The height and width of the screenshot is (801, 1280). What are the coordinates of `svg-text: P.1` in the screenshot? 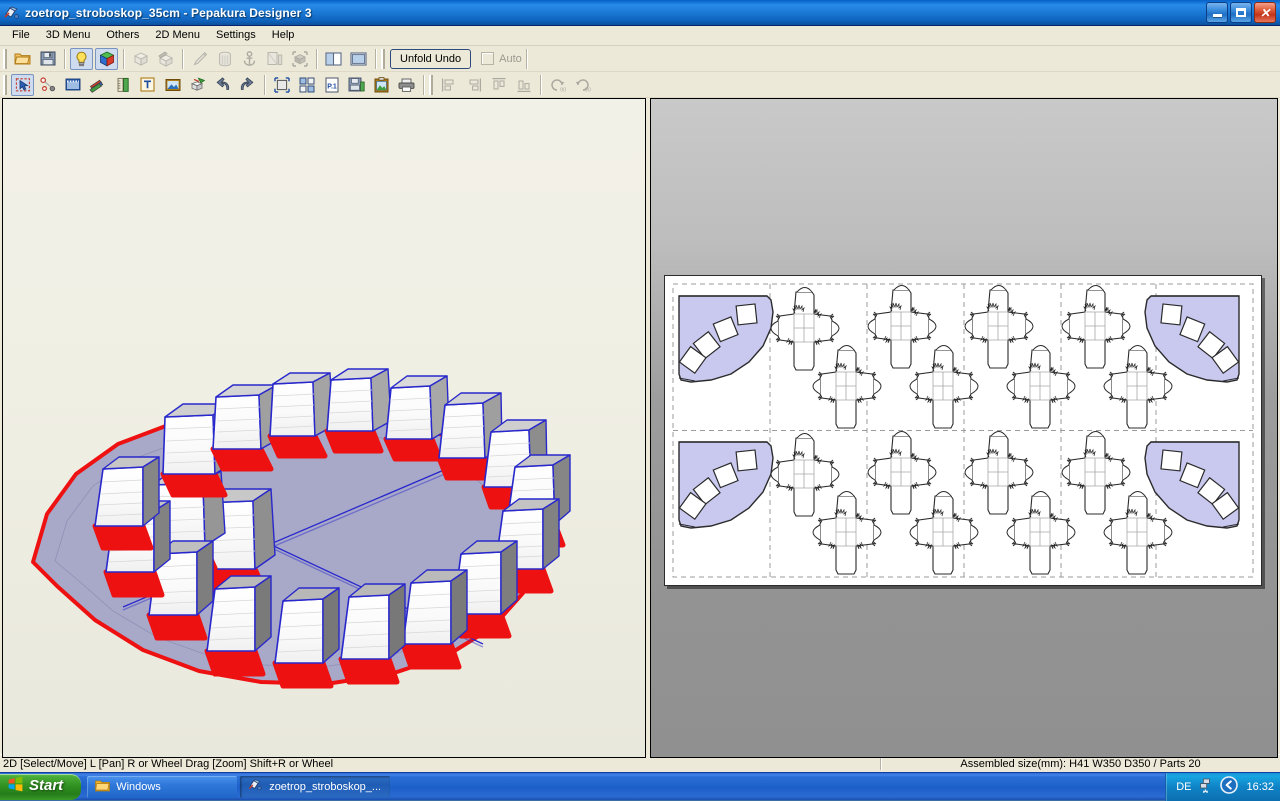 It's located at (332, 86).